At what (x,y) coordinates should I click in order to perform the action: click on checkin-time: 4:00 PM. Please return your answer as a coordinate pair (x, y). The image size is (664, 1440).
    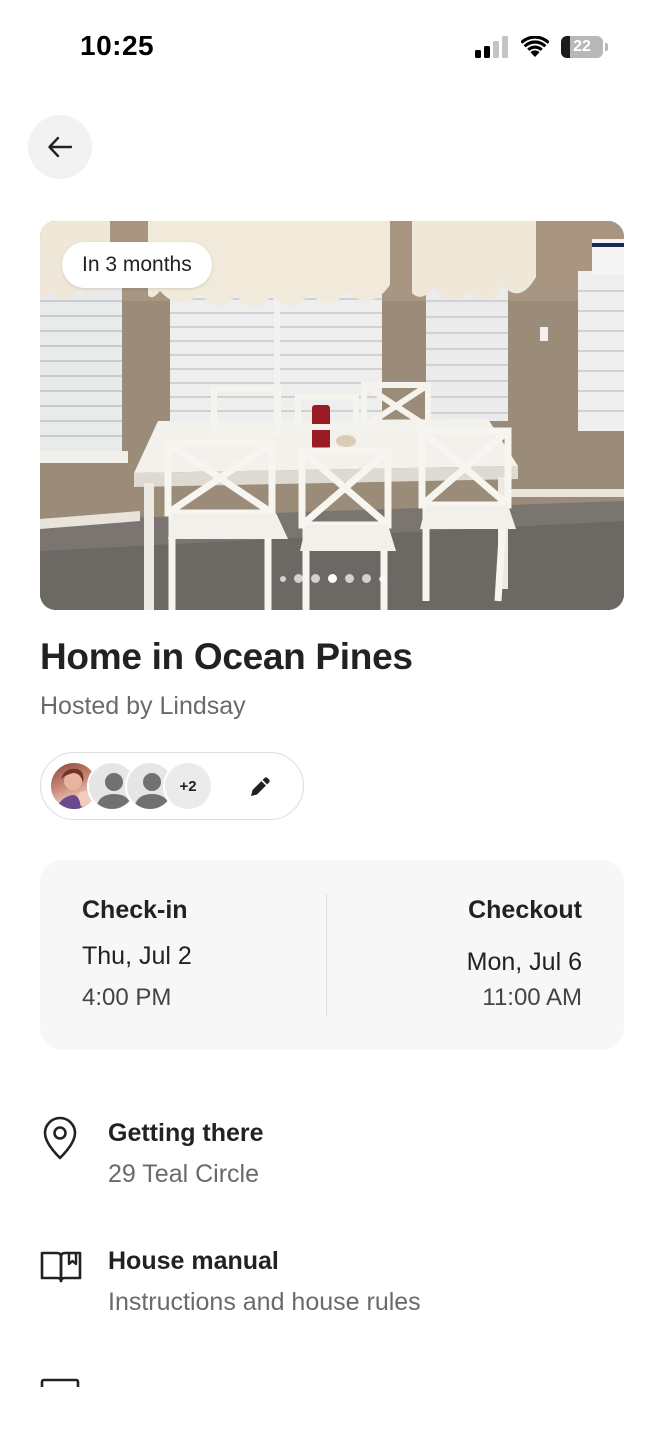
    Looking at the image, I should click on (127, 997).